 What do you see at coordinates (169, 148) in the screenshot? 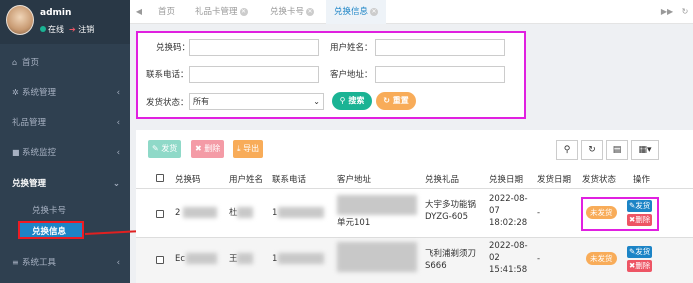
I see `ship-button-label: 发货` at bounding box center [169, 148].